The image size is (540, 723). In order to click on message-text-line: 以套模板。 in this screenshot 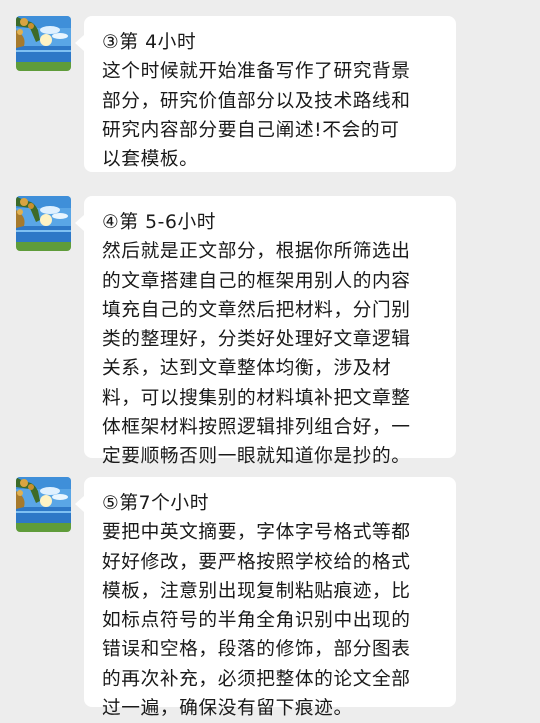, I will do `click(150, 160)`.